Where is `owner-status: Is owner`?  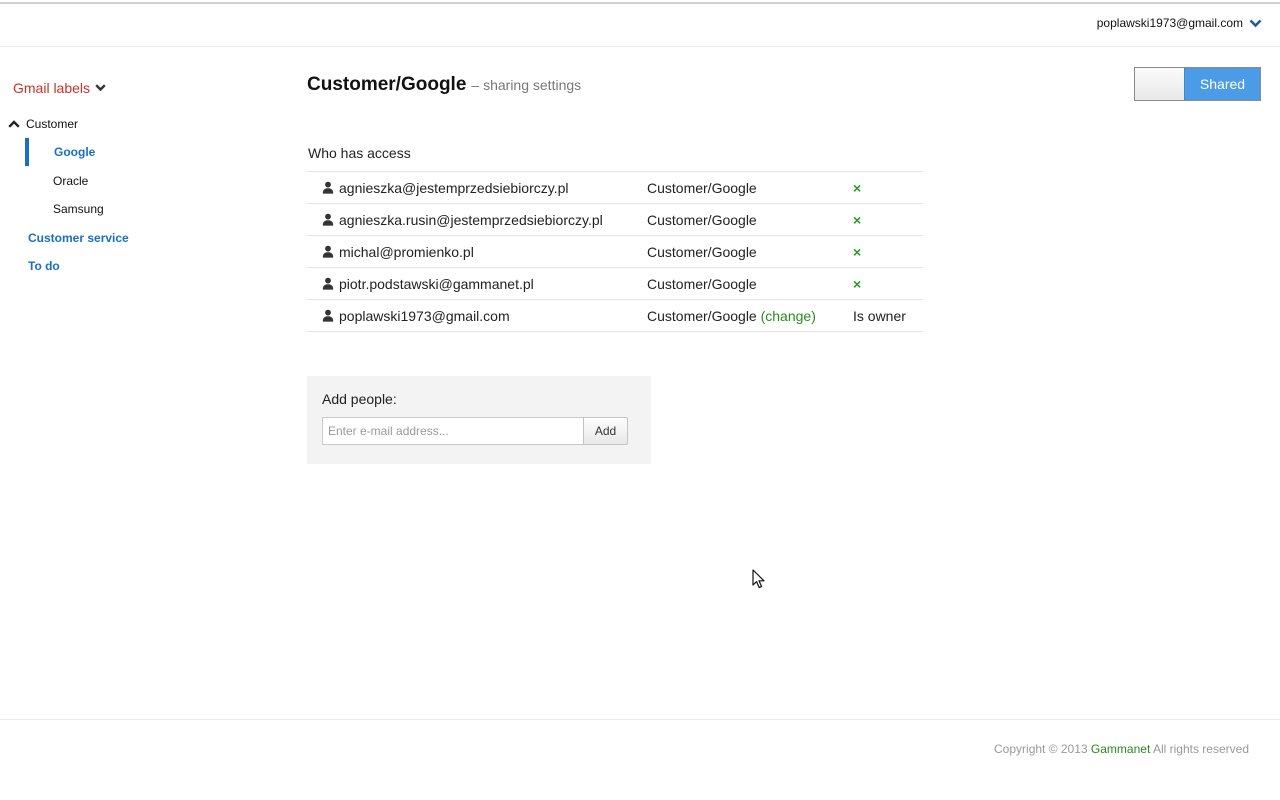 owner-status: Is owner is located at coordinates (879, 315).